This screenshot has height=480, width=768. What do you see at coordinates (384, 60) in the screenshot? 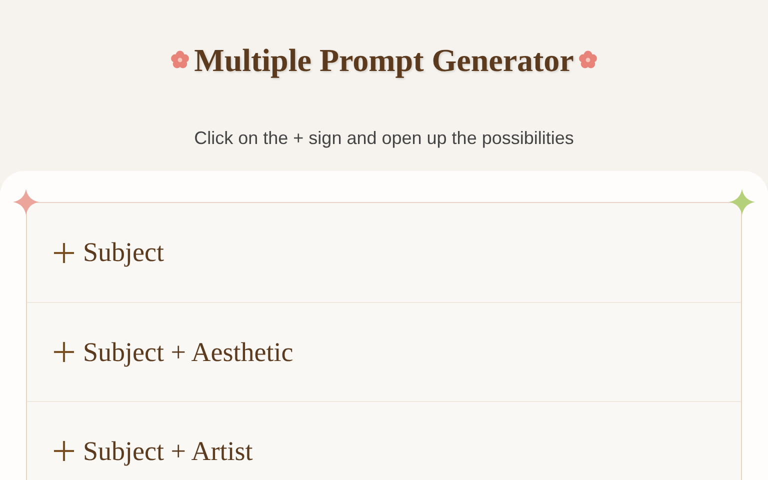
I see `page-title: Multiple Prompt Generator` at bounding box center [384, 60].